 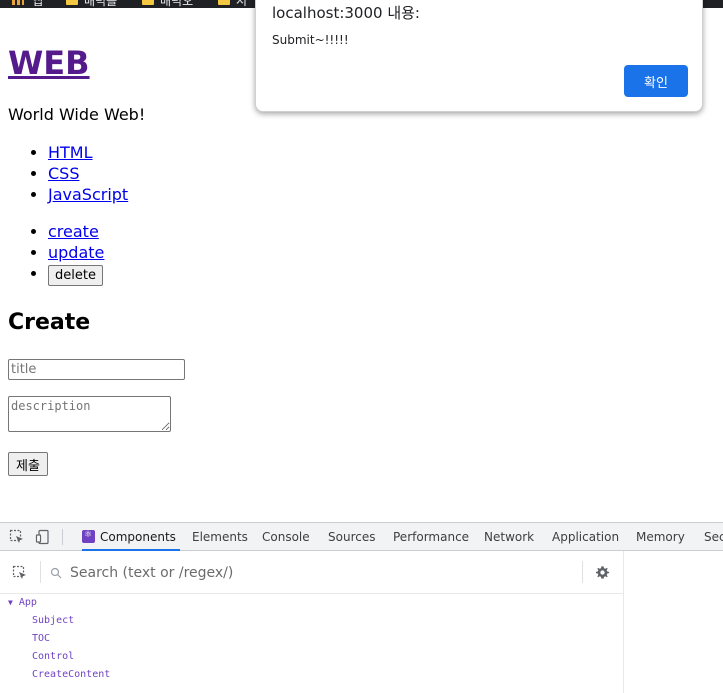 I want to click on control-item: update, so click(x=76, y=252).